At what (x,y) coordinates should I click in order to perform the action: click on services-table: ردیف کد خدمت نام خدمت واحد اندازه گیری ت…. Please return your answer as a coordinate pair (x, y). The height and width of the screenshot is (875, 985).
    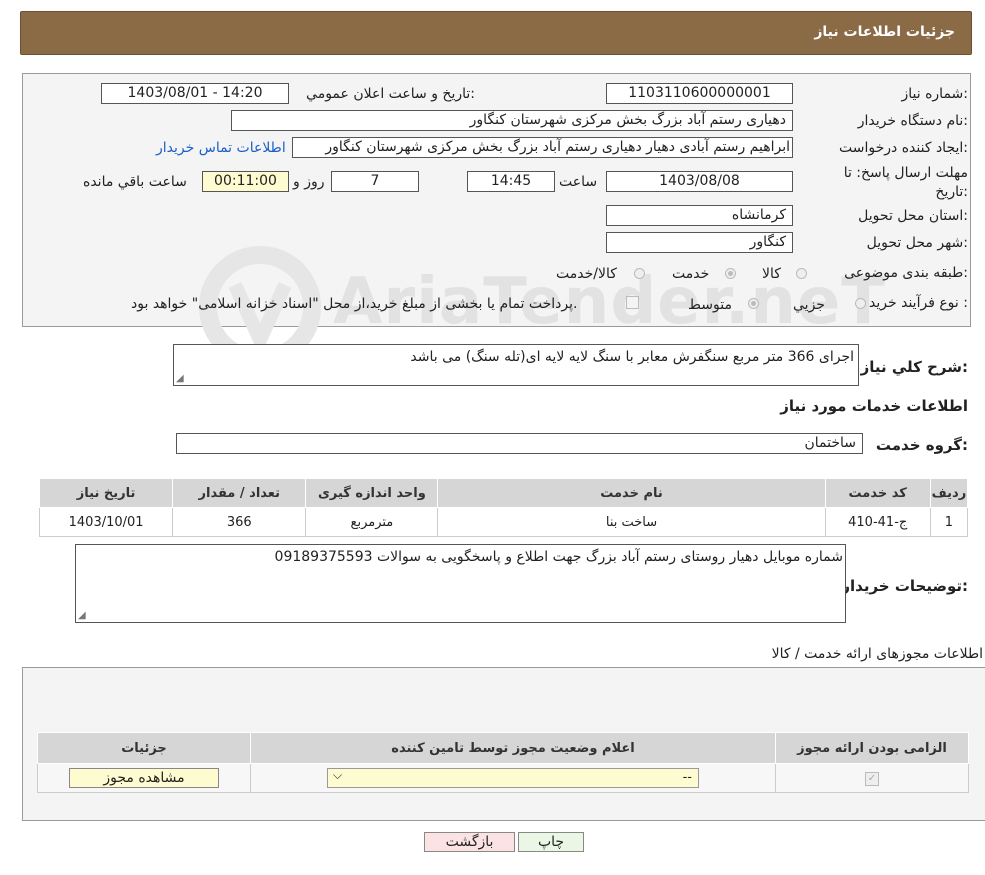
    Looking at the image, I should click on (503, 507).